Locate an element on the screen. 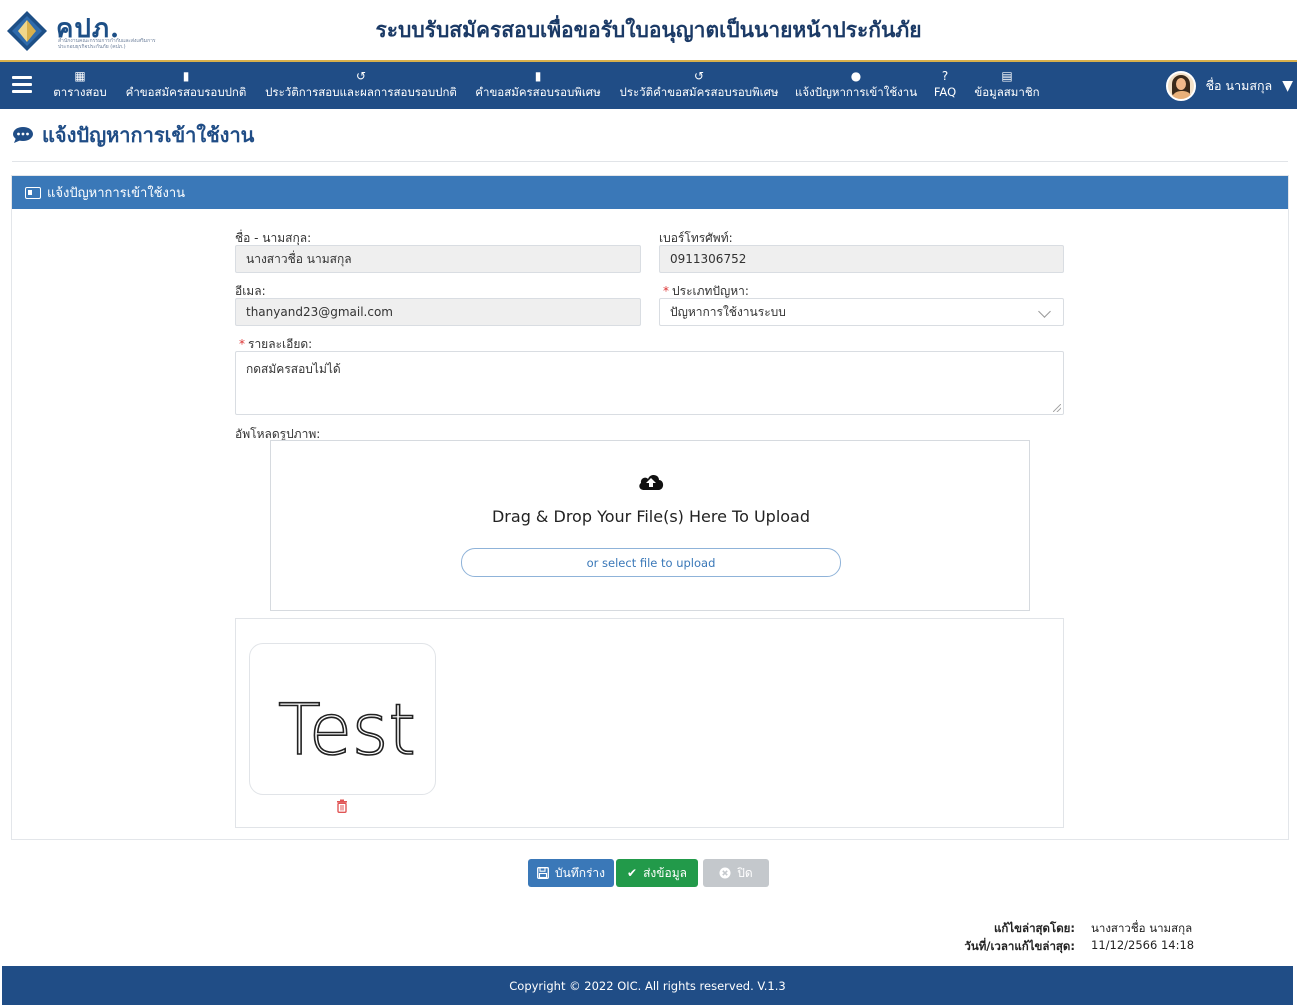  save-draft-button: บันทึกร่าง is located at coordinates (571, 873).